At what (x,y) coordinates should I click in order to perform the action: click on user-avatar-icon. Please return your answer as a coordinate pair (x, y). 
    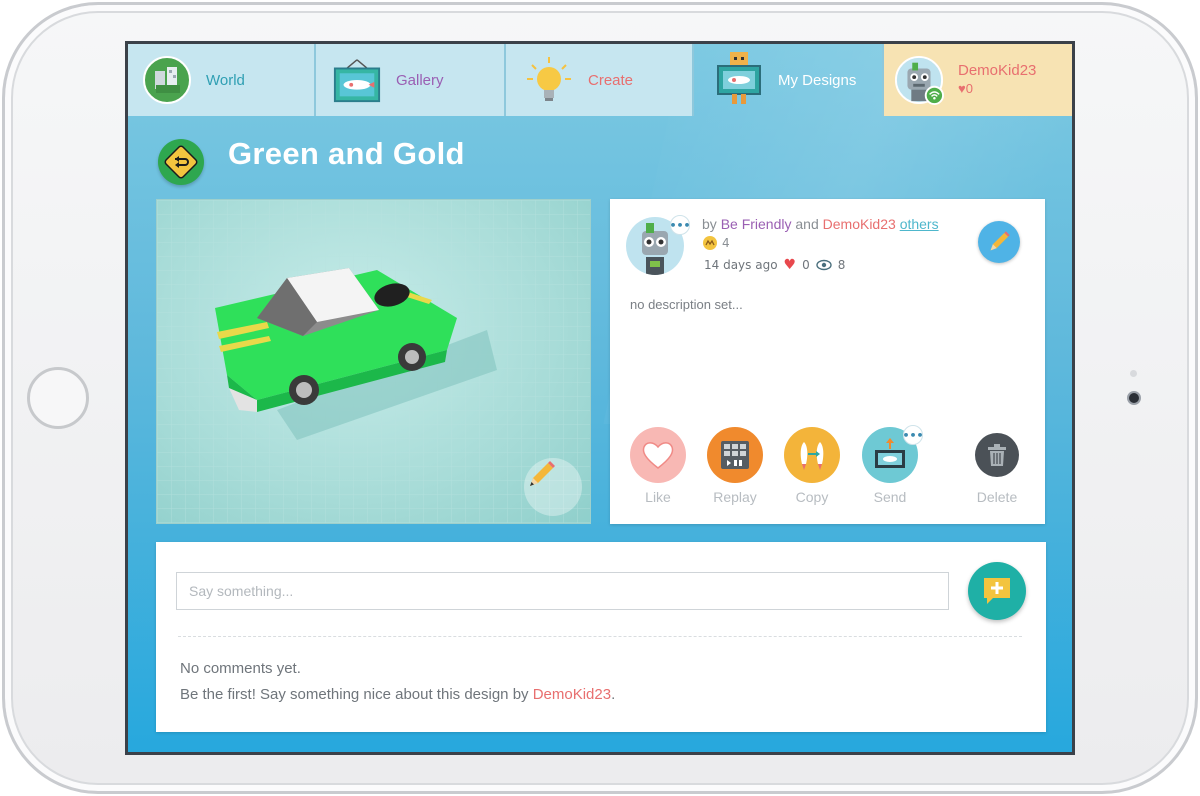
    Looking at the image, I should click on (919, 80).